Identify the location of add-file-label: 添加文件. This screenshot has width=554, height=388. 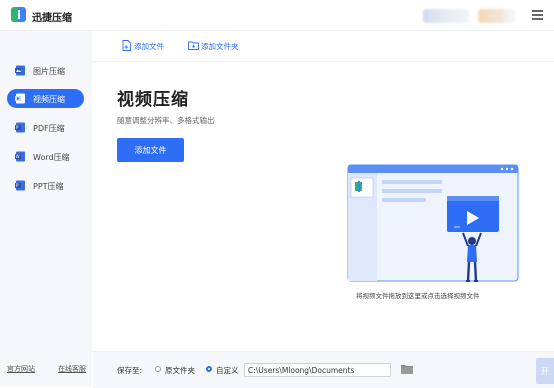
(149, 46).